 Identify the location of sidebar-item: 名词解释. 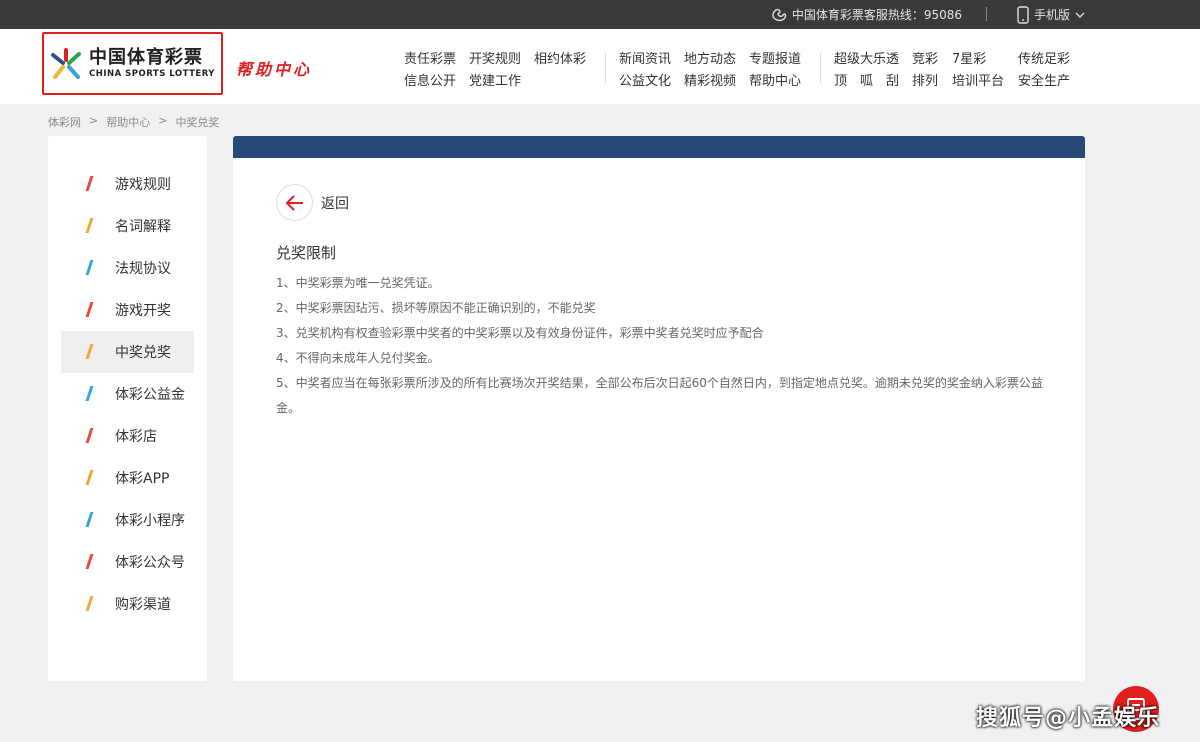
(127, 226).